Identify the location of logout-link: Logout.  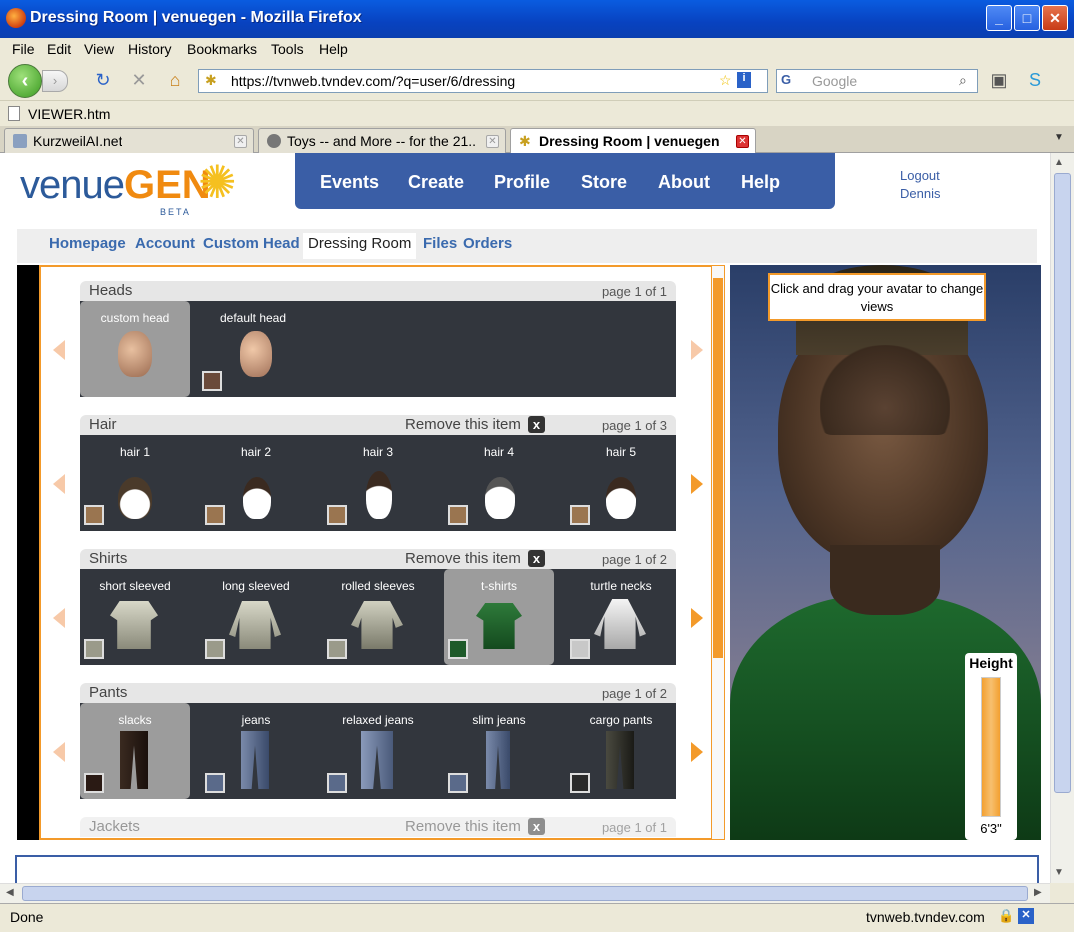
(920, 176).